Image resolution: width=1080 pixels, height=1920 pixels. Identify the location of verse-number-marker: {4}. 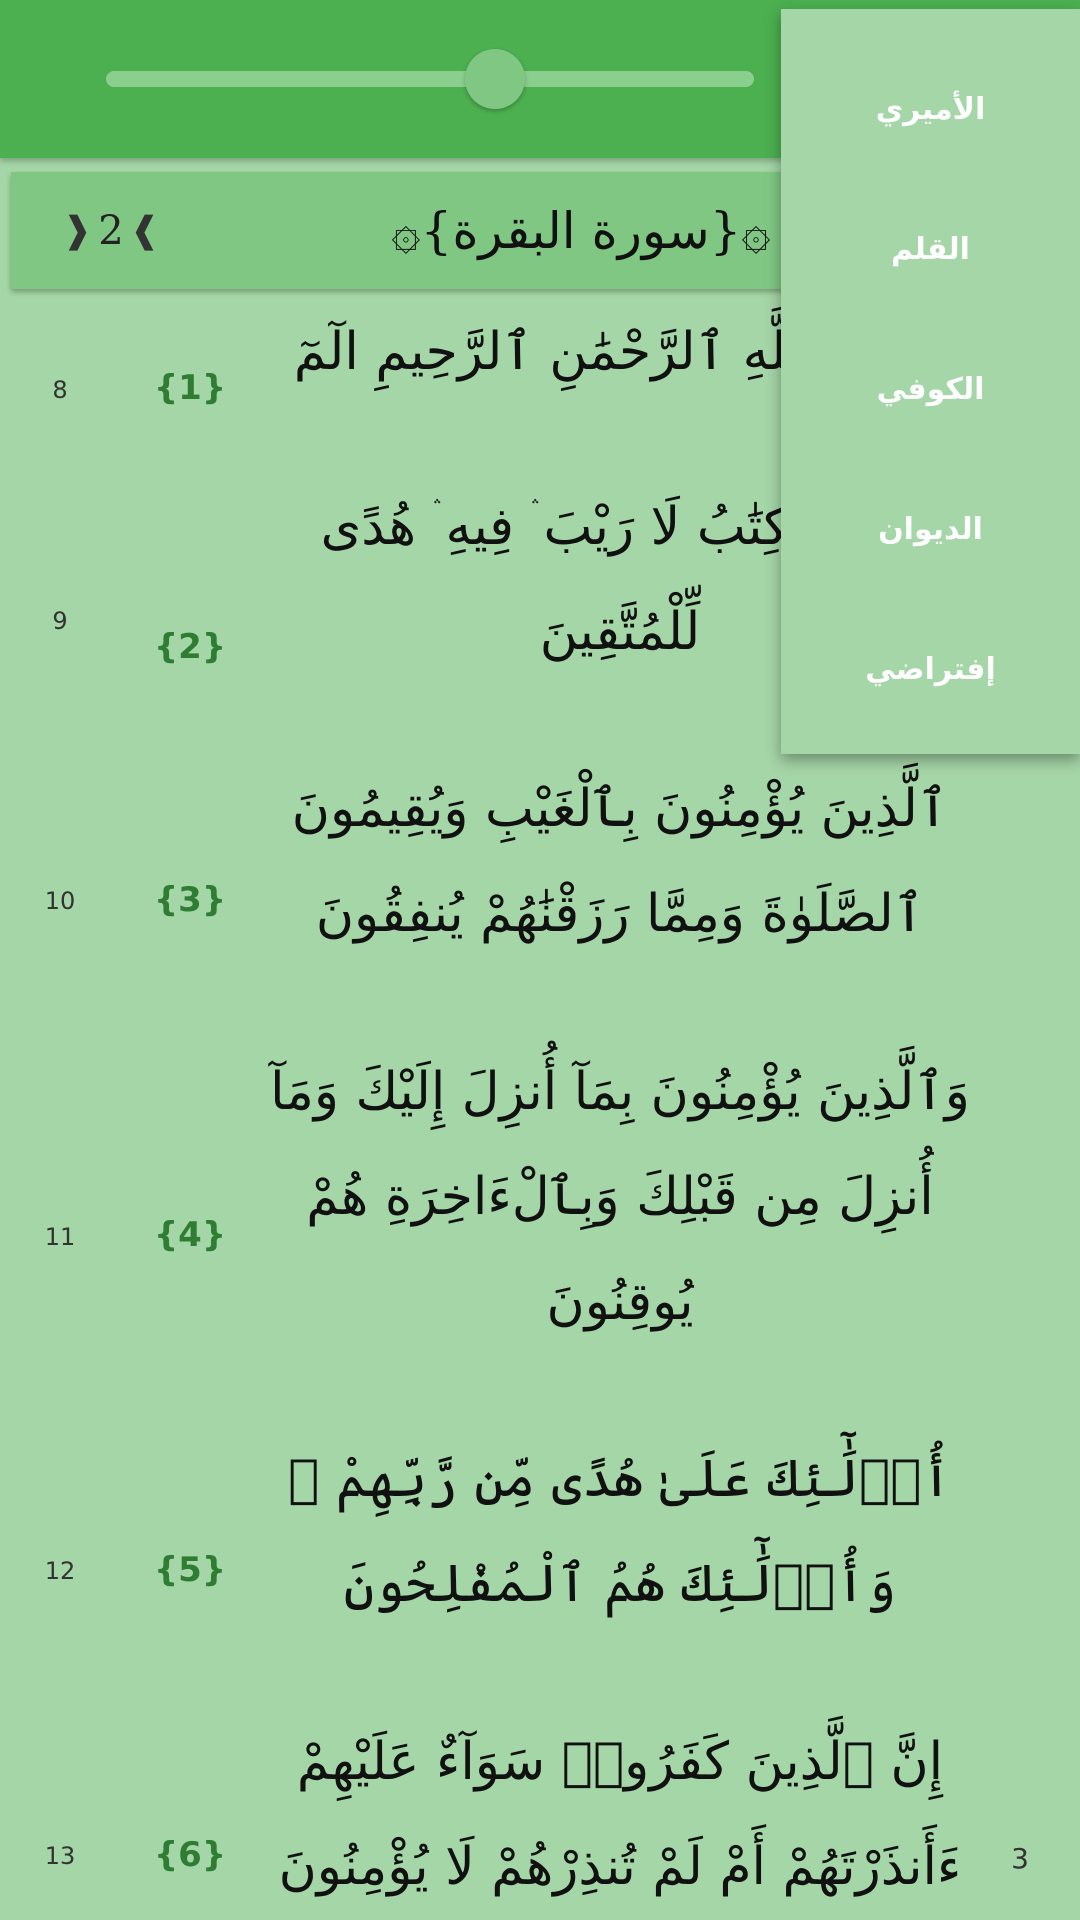
(190, 1235).